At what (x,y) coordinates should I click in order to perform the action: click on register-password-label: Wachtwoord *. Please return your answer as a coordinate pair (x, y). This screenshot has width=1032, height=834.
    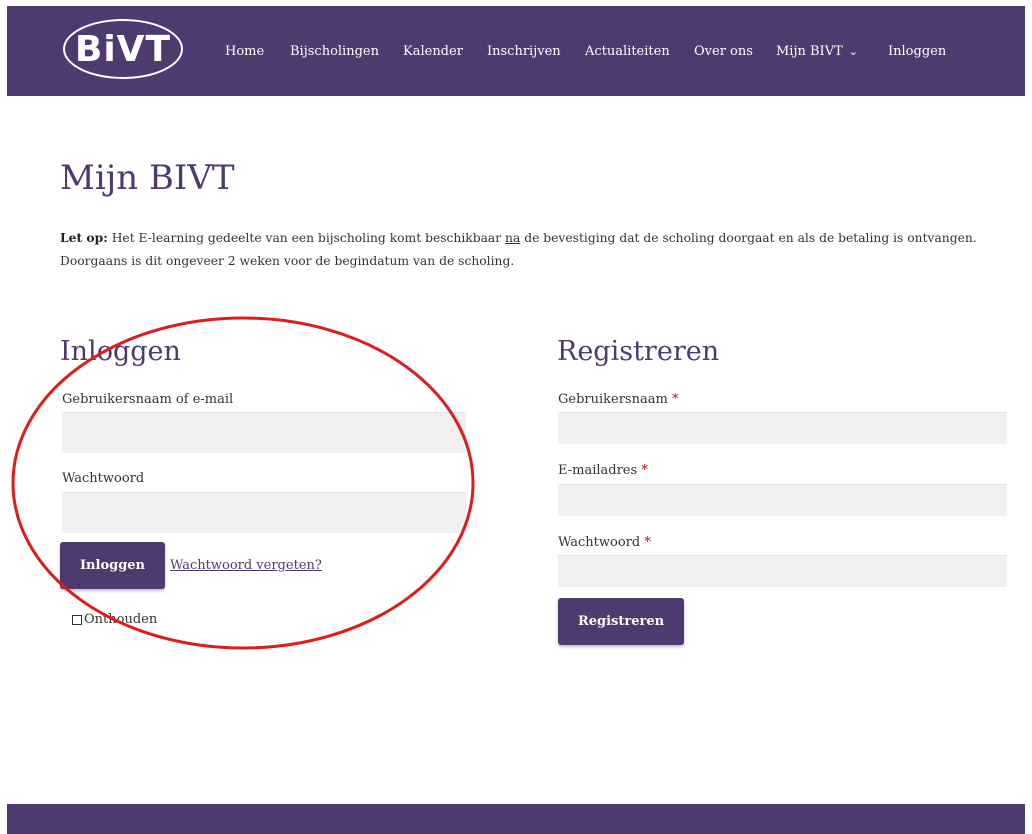
    Looking at the image, I should click on (604, 542).